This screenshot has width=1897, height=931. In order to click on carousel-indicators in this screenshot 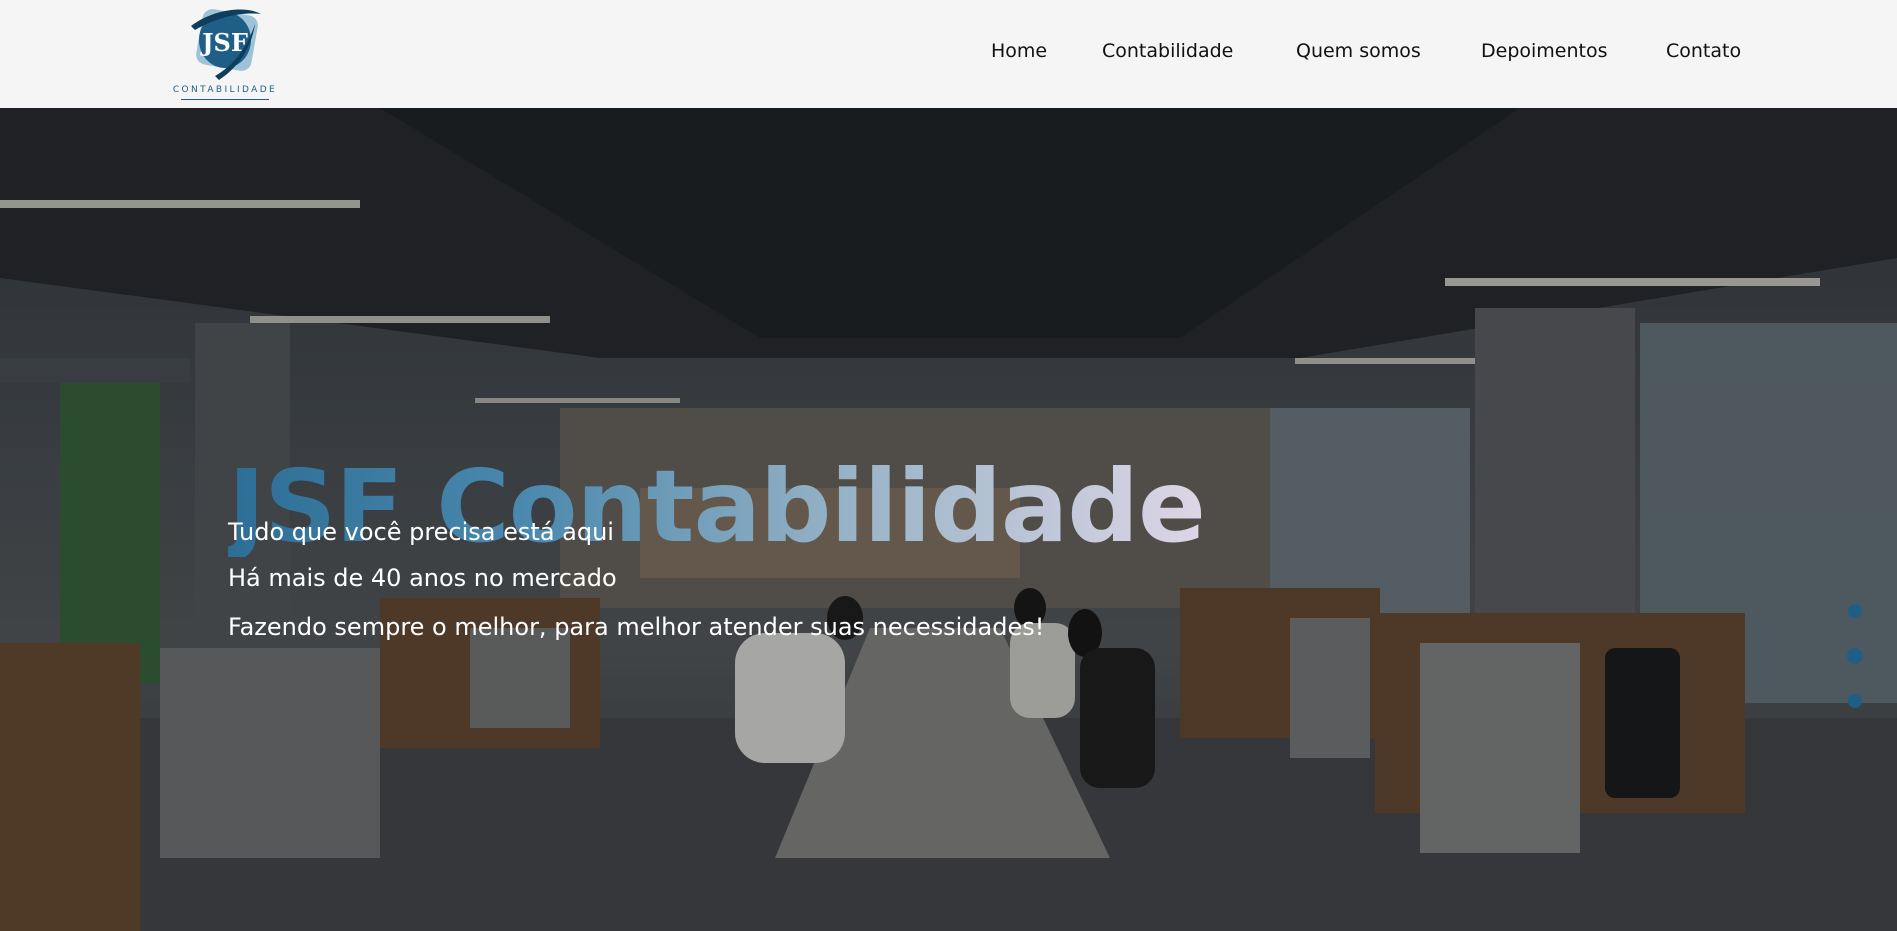, I will do `click(1856, 654)`.